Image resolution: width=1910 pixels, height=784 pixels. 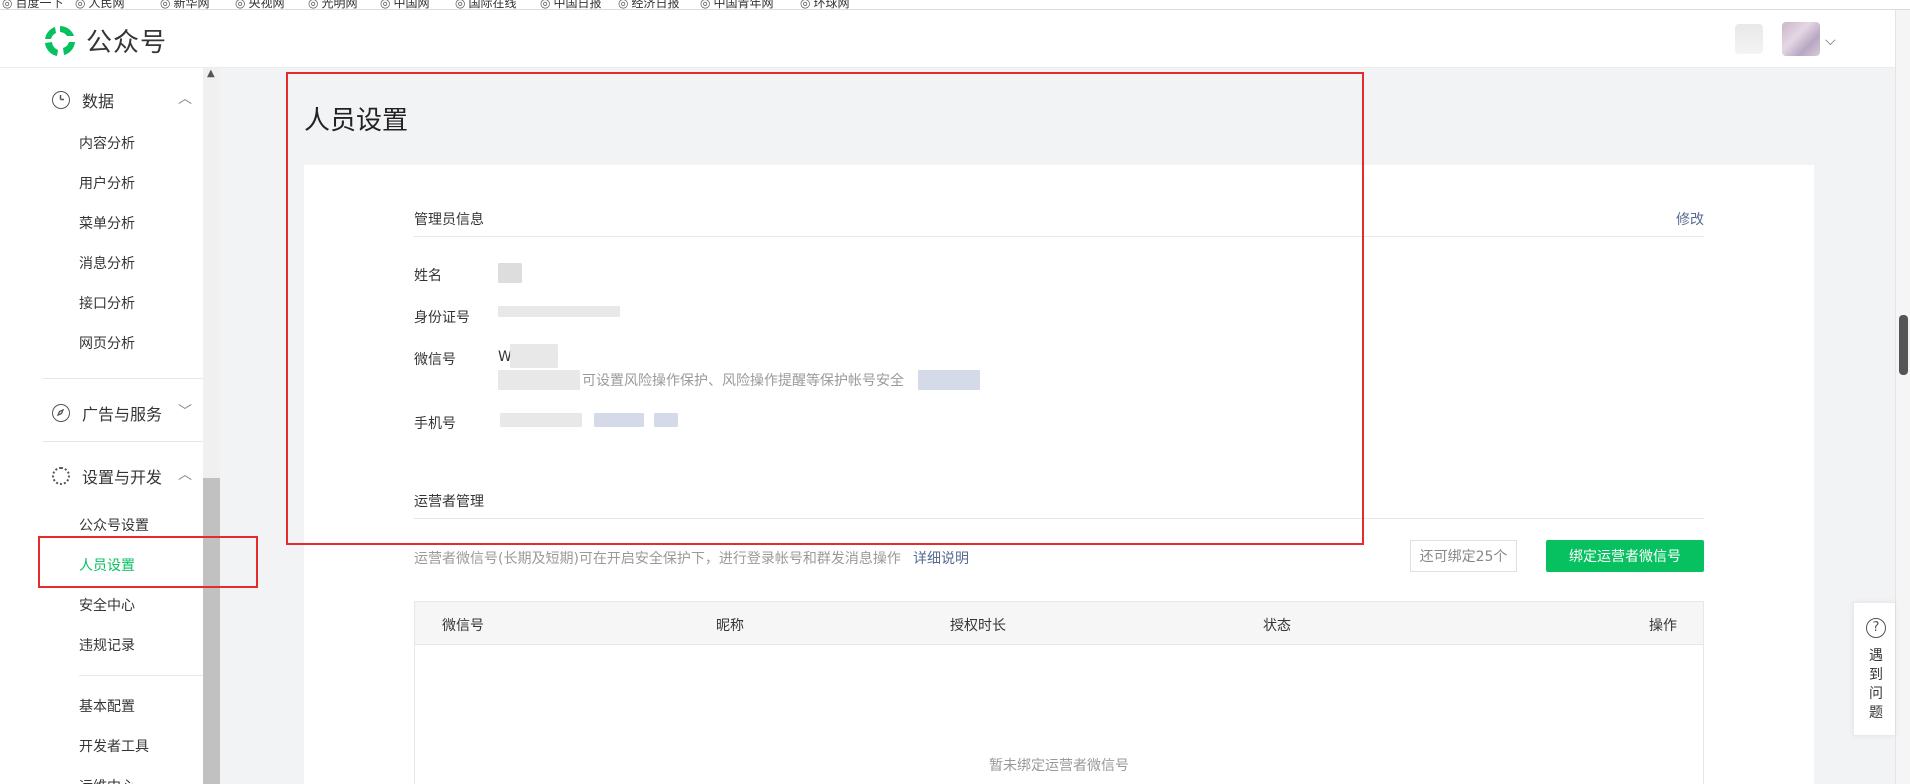 I want to click on help-widget: ? 遇到问题, so click(x=1874, y=669).